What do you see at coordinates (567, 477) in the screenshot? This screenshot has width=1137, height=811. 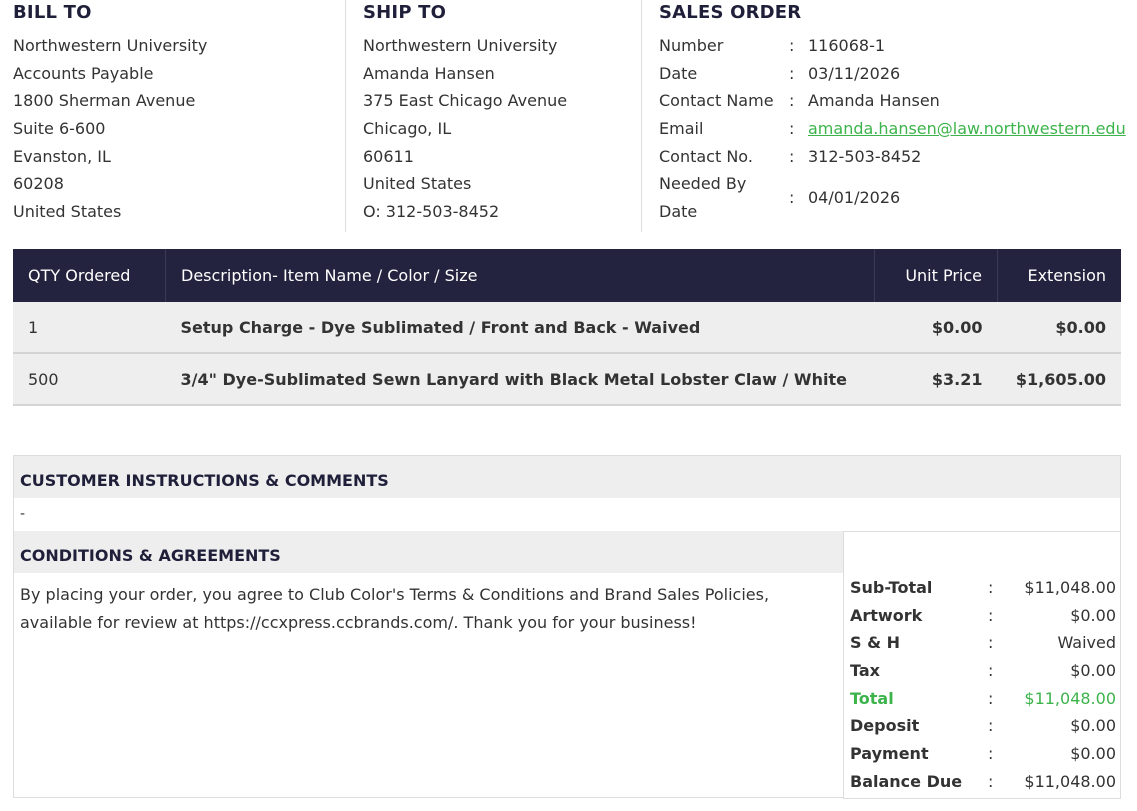 I see `instructions-heading: CUSTOMER INSTRUCTIONS & COMMENTS` at bounding box center [567, 477].